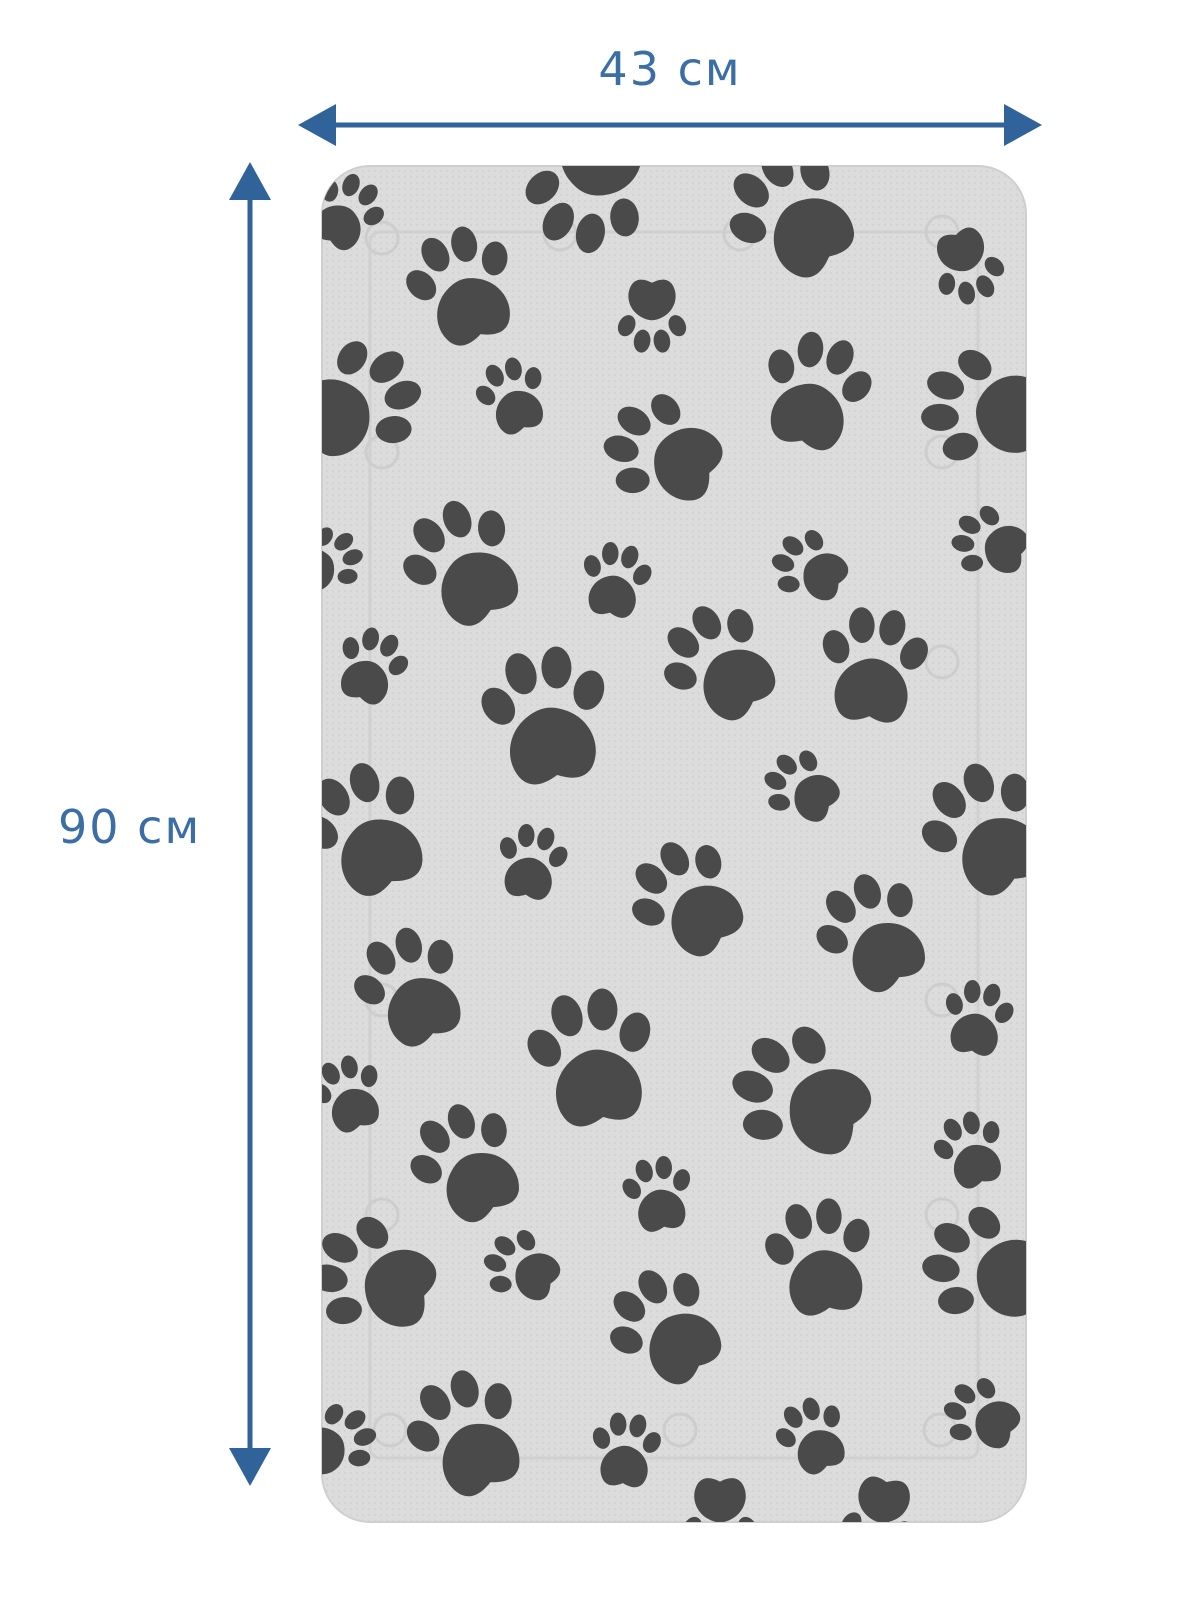 Image resolution: width=1200 pixels, height=1600 pixels. Describe the element at coordinates (317, 125) in the screenshot. I see `width-arrow-head-left` at that location.